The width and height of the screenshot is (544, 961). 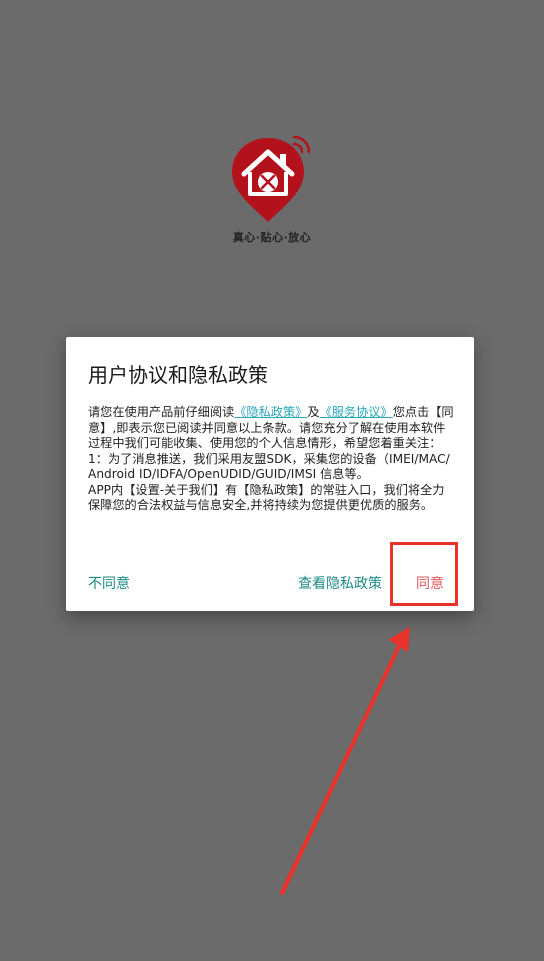 What do you see at coordinates (271, 178) in the screenshot?
I see `app-logo-icon` at bounding box center [271, 178].